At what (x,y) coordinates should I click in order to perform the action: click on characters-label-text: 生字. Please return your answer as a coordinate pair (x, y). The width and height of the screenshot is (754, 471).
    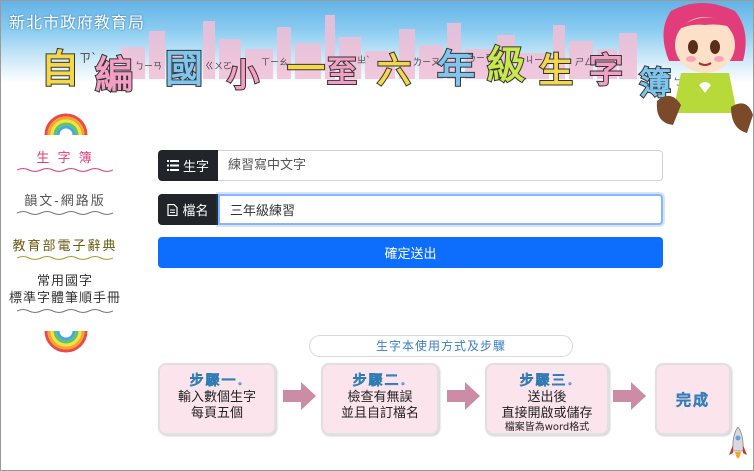
    Looking at the image, I should click on (195, 167).